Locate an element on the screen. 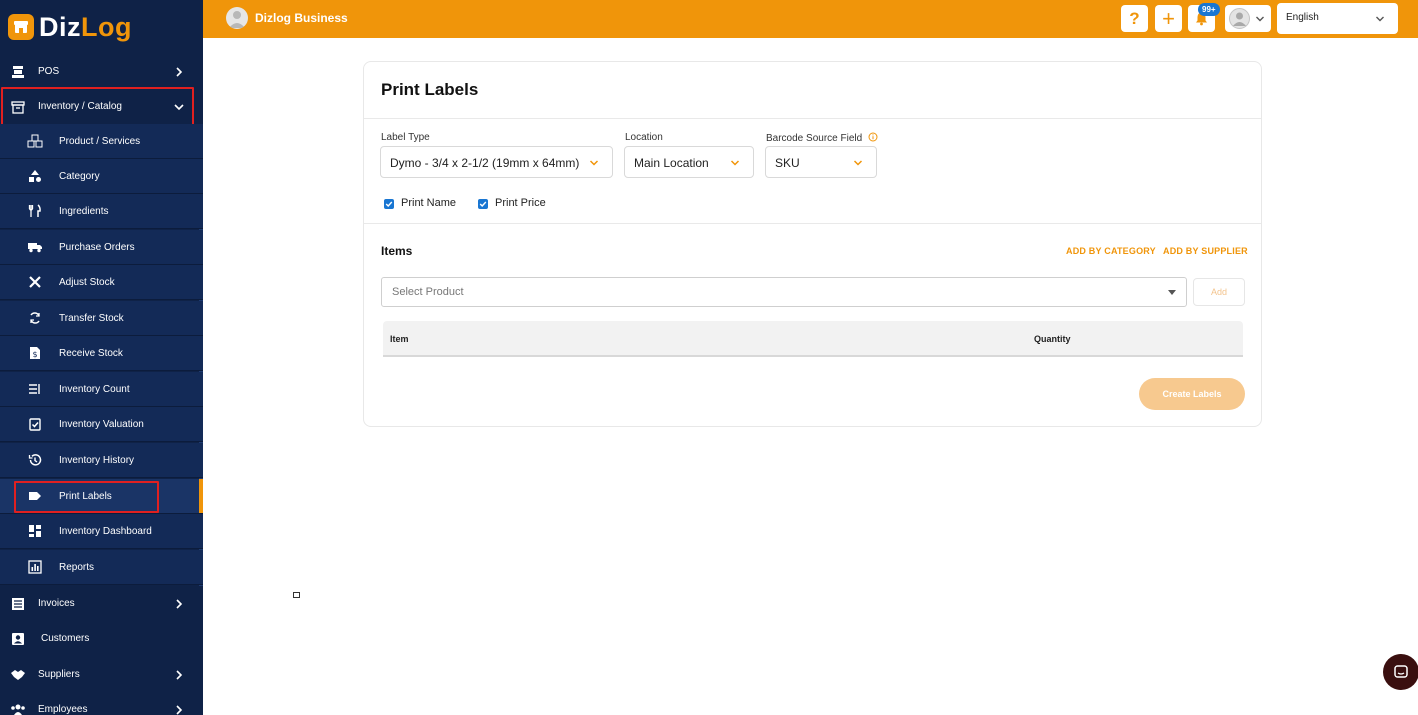 The image size is (1418, 715). location-label: Location is located at coordinates (644, 137).